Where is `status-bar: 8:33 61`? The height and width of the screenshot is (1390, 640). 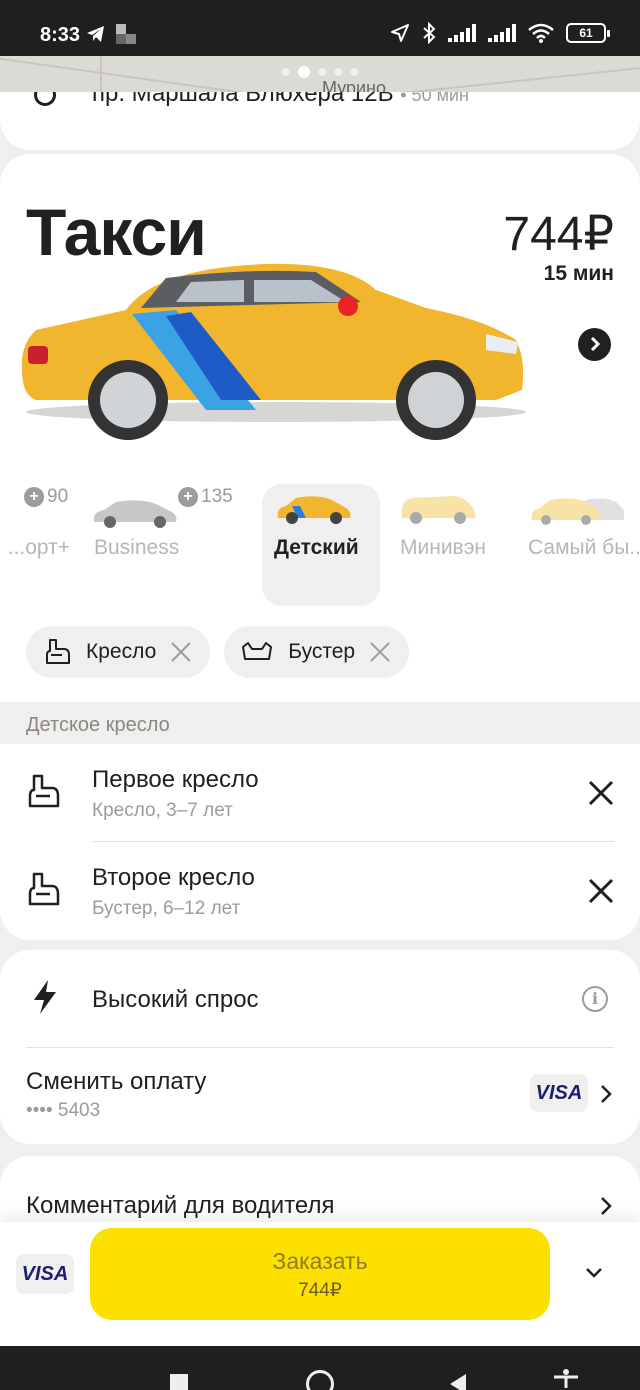 status-bar: 8:33 61 is located at coordinates (320, 28).